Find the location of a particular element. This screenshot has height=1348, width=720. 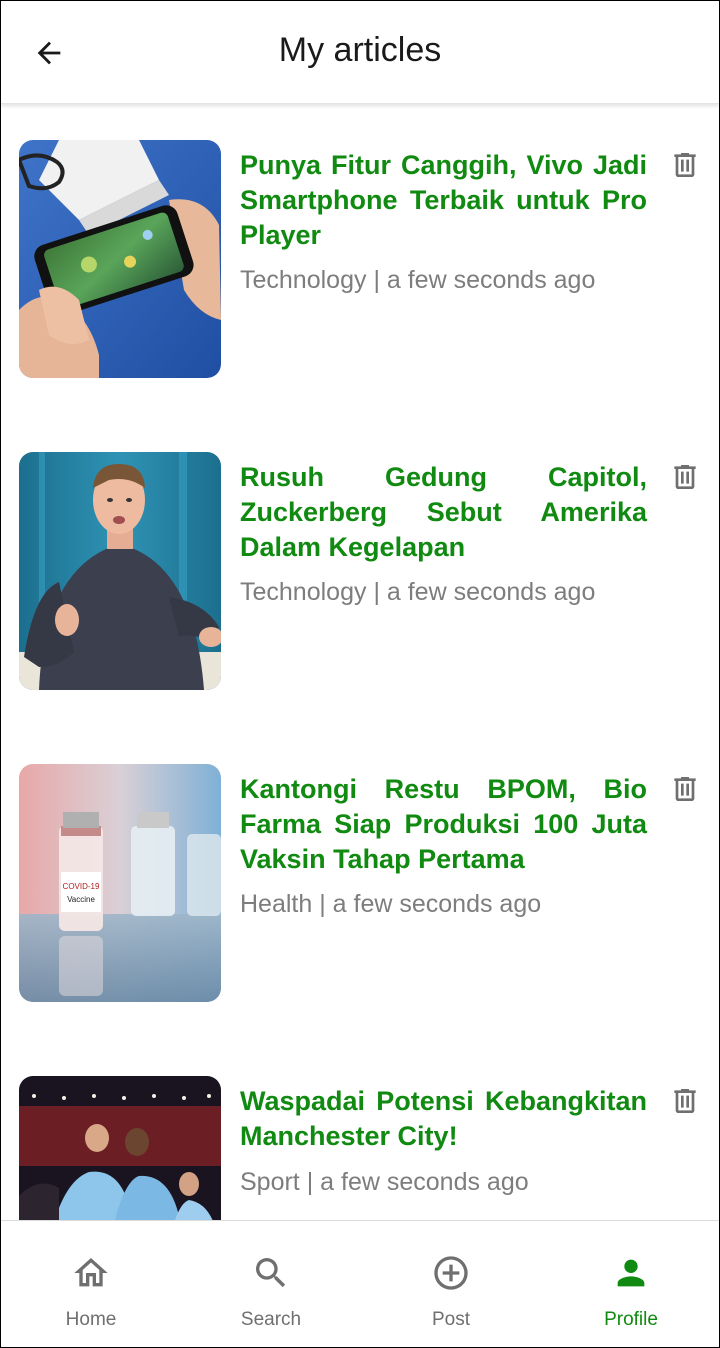

nav-post: Post is located at coordinates (451, 1284).